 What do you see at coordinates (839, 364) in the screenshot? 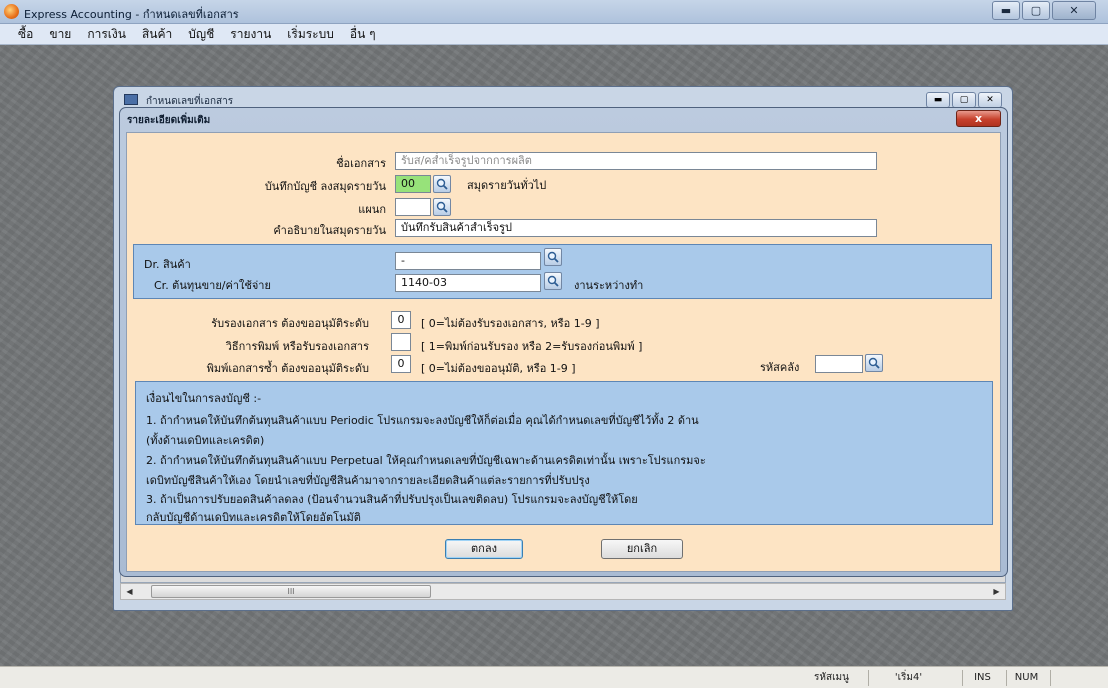
I see `warehouse-field` at bounding box center [839, 364].